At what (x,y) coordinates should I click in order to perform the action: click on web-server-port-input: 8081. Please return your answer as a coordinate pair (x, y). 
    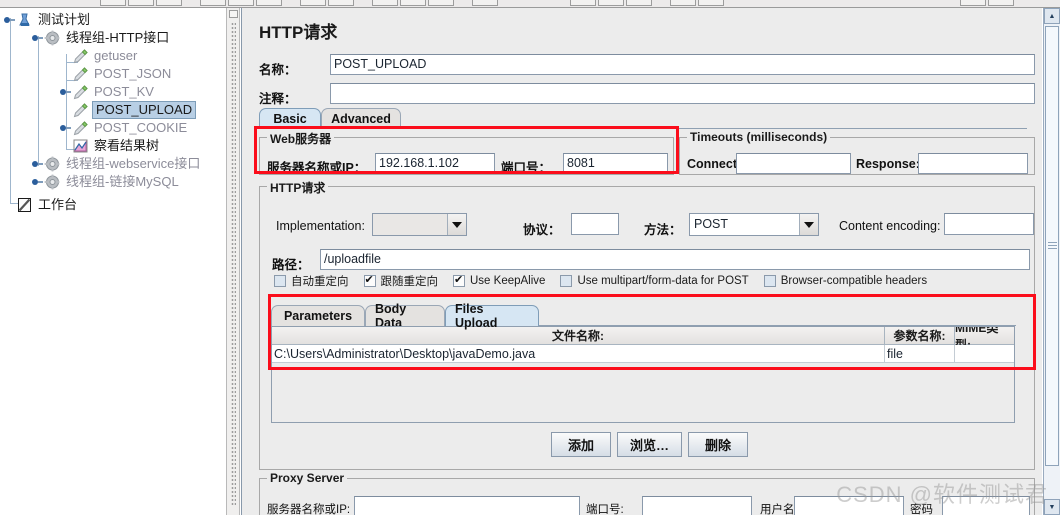
    Looking at the image, I should click on (615, 163).